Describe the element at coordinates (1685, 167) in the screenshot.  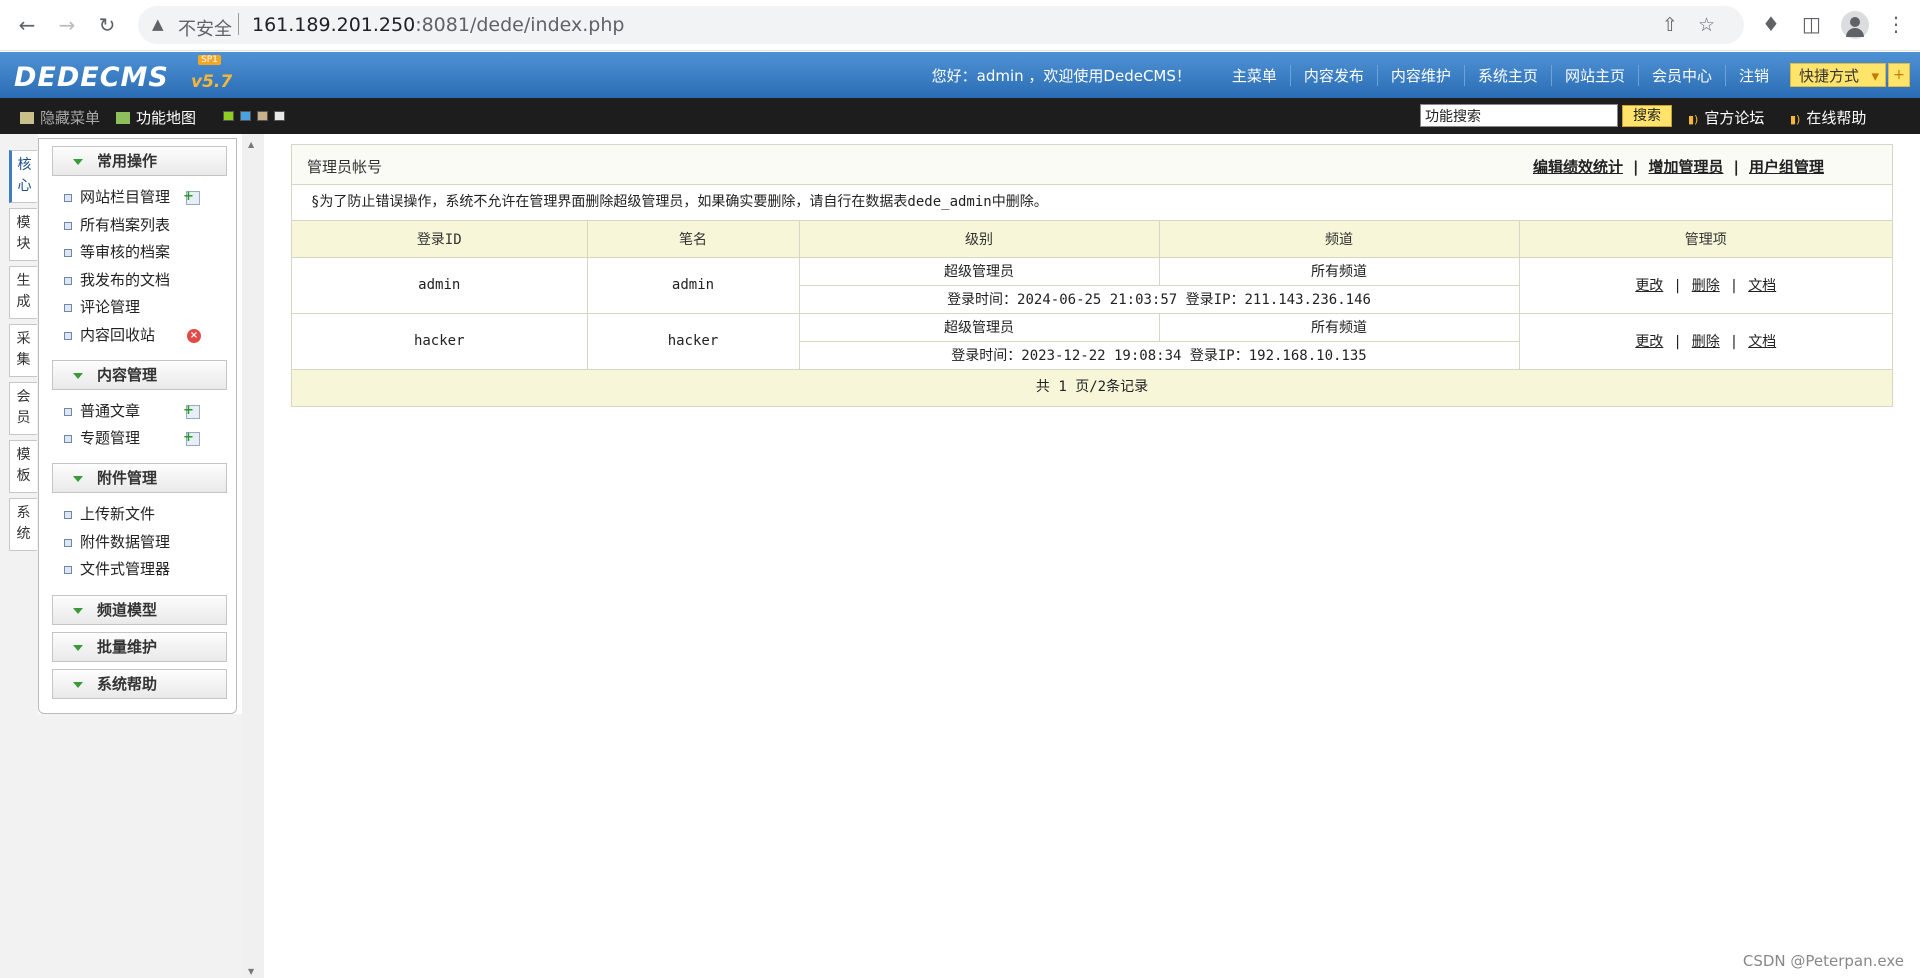
I see `add-admin-link: 增加管理员` at that location.